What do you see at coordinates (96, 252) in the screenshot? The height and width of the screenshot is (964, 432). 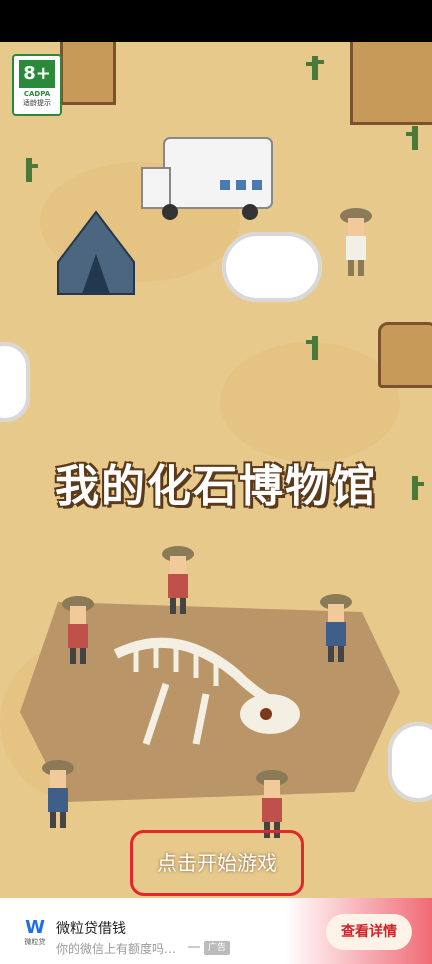 I see `tent-icon` at bounding box center [96, 252].